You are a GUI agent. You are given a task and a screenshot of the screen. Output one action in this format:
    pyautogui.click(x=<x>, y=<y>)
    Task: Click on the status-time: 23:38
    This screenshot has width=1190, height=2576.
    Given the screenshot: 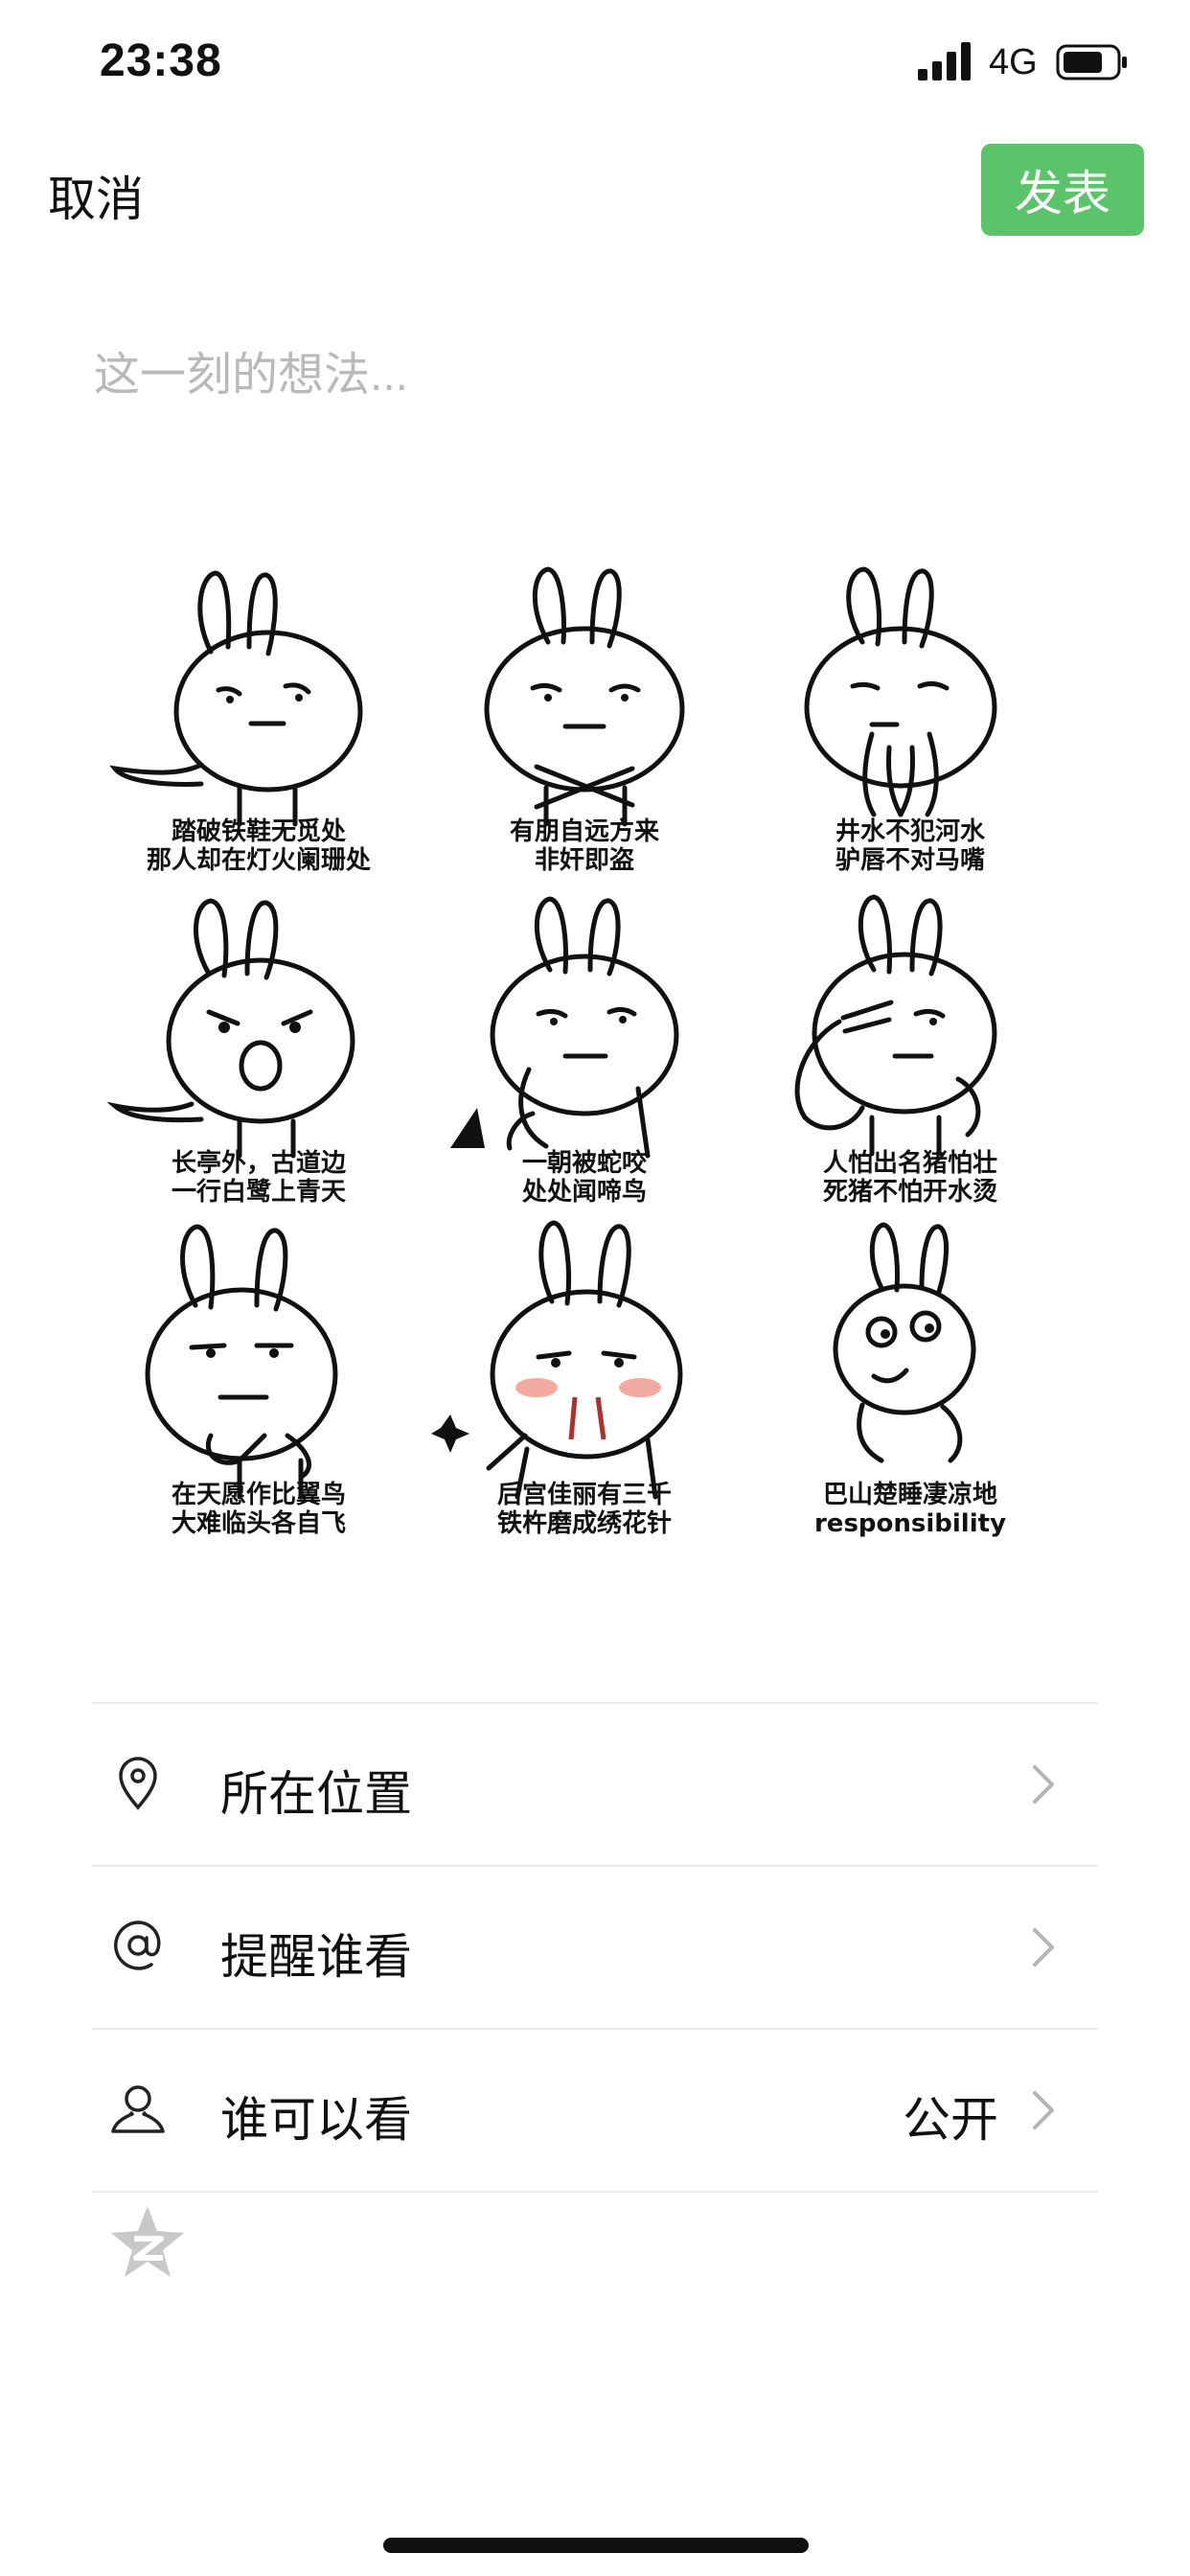 What is the action you would take?
    pyautogui.click(x=161, y=60)
    